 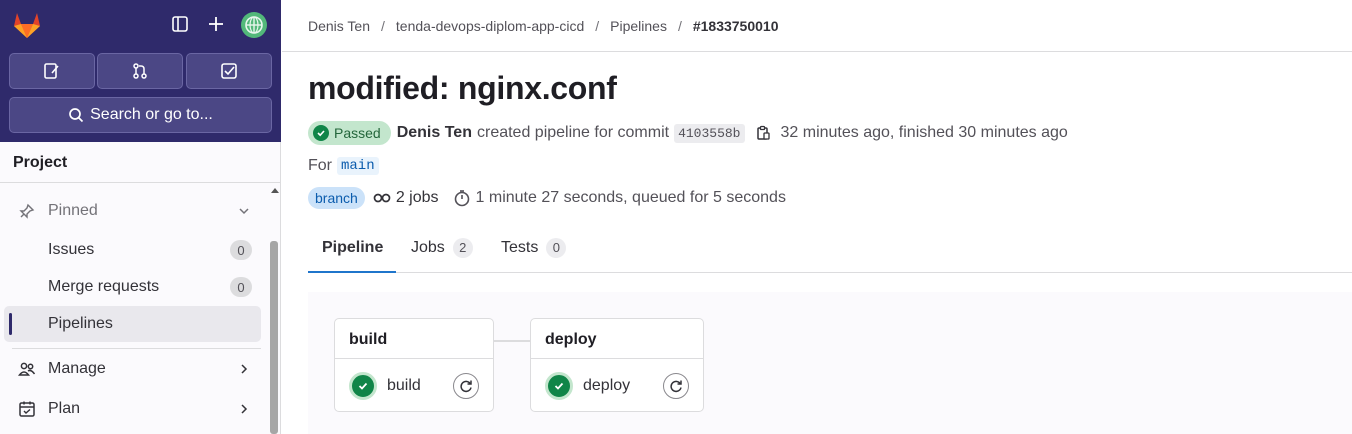 I want to click on jobs-count: 2 jobs, so click(x=417, y=197).